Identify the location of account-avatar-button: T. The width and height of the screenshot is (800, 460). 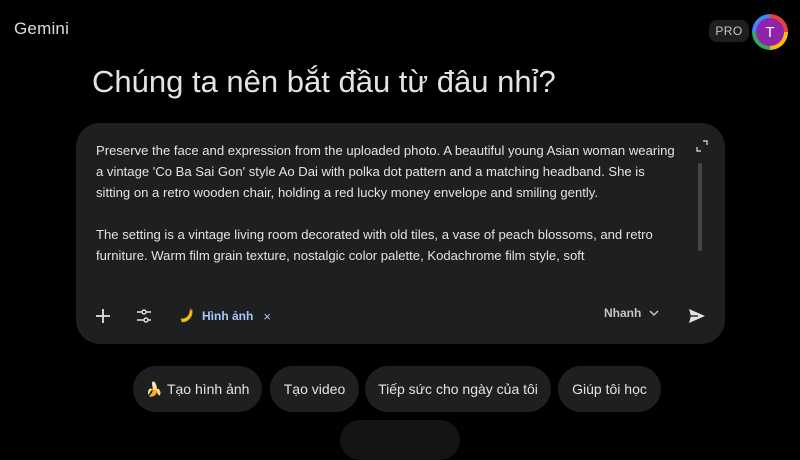
(770, 32).